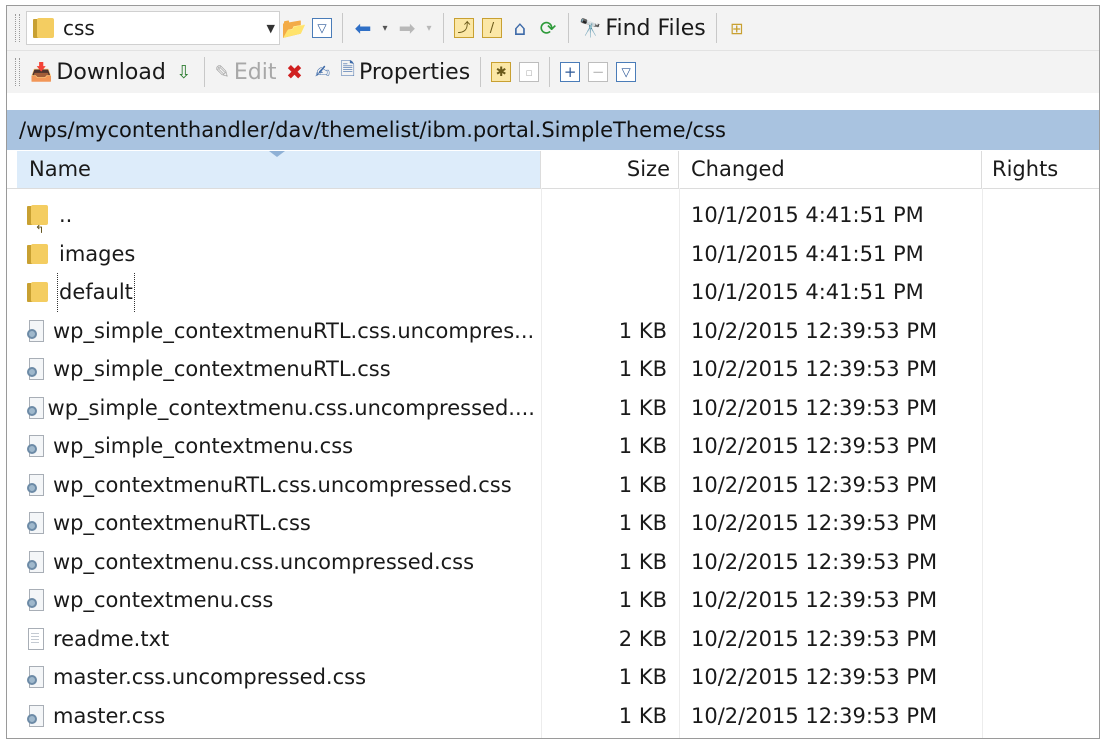 This screenshot has width=1100, height=739. I want to click on open-directory-icon: 📂, so click(294, 28).